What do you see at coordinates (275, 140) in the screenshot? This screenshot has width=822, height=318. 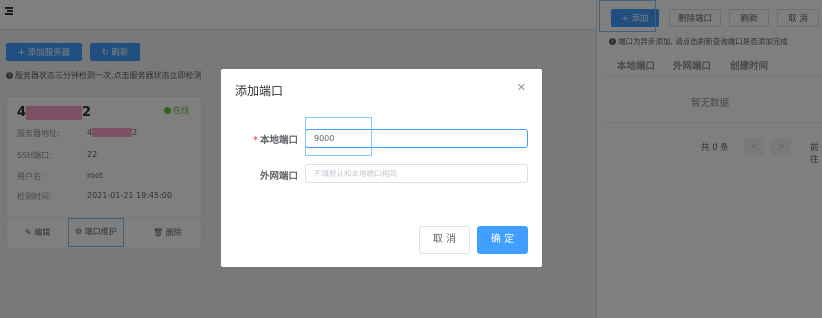 I see `local-port-label: * 本地端口` at bounding box center [275, 140].